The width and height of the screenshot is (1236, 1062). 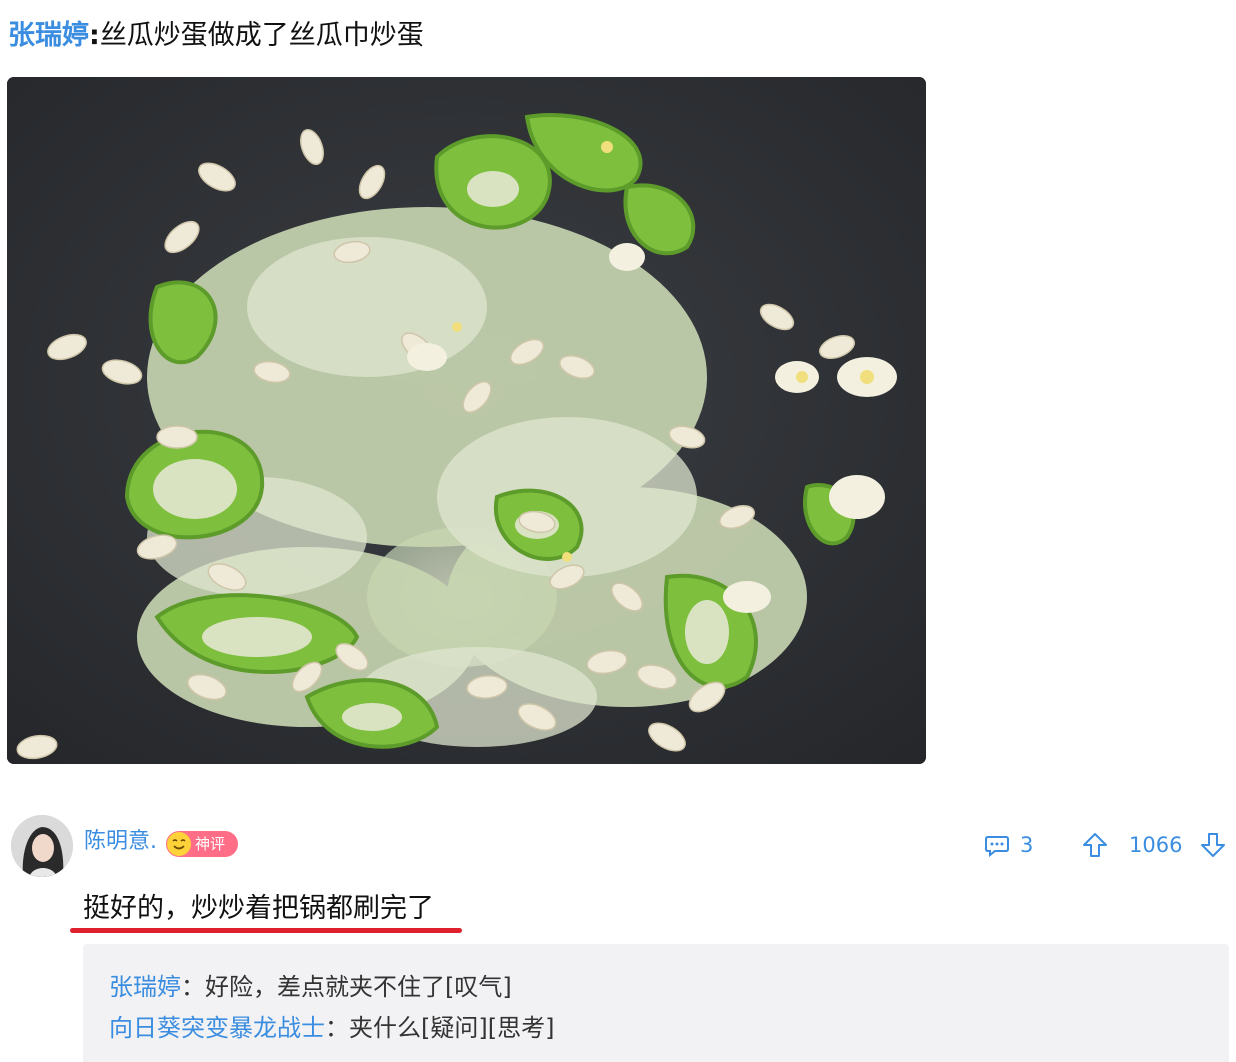 What do you see at coordinates (266, 930) in the screenshot?
I see `highlight-underline` at bounding box center [266, 930].